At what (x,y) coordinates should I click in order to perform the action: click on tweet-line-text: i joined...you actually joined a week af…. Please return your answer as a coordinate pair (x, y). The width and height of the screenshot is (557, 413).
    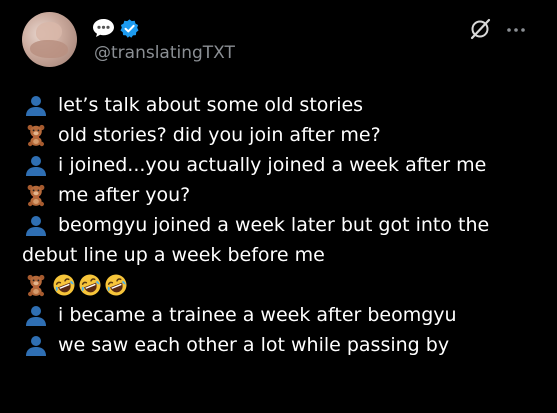
    Looking at the image, I should click on (272, 165).